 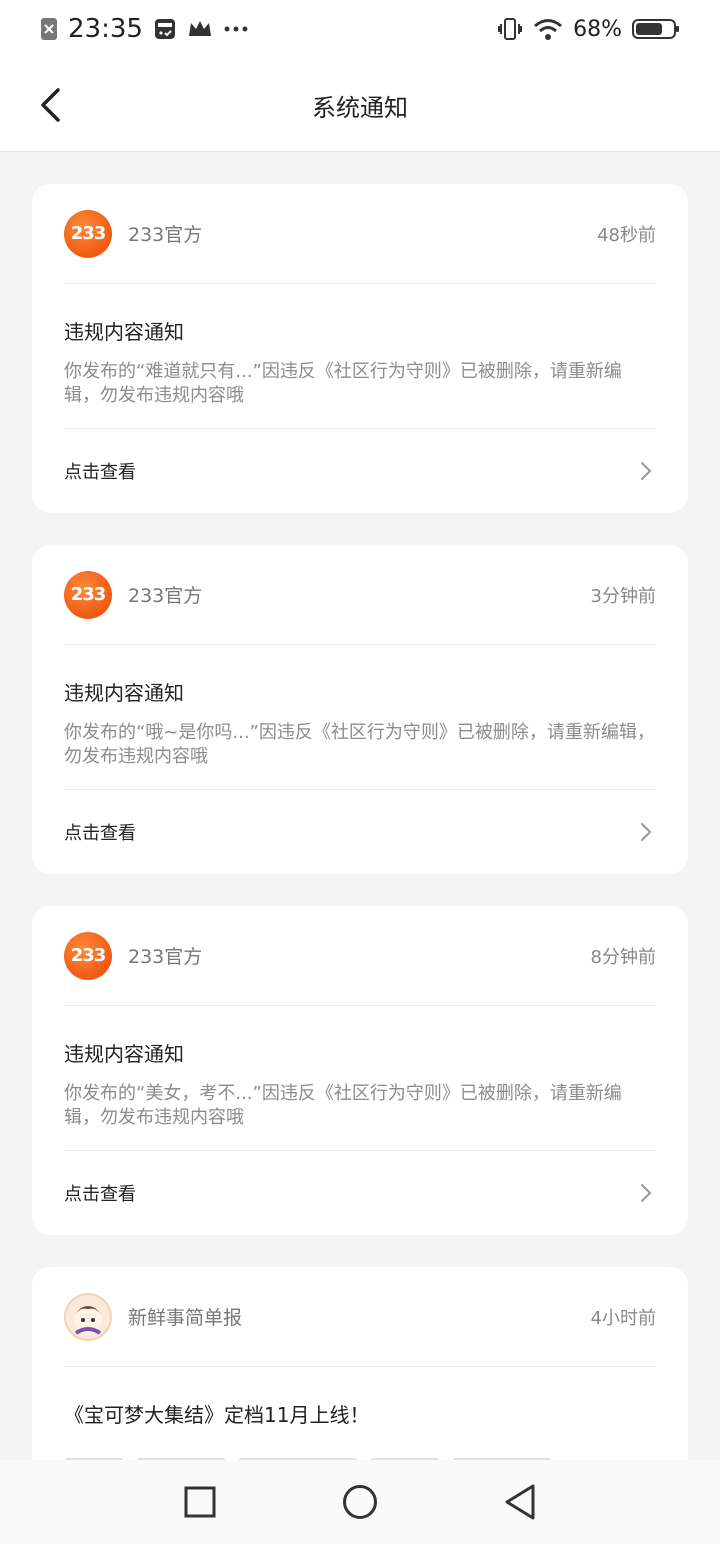 What do you see at coordinates (548, 29) in the screenshot?
I see `wifi-icon` at bounding box center [548, 29].